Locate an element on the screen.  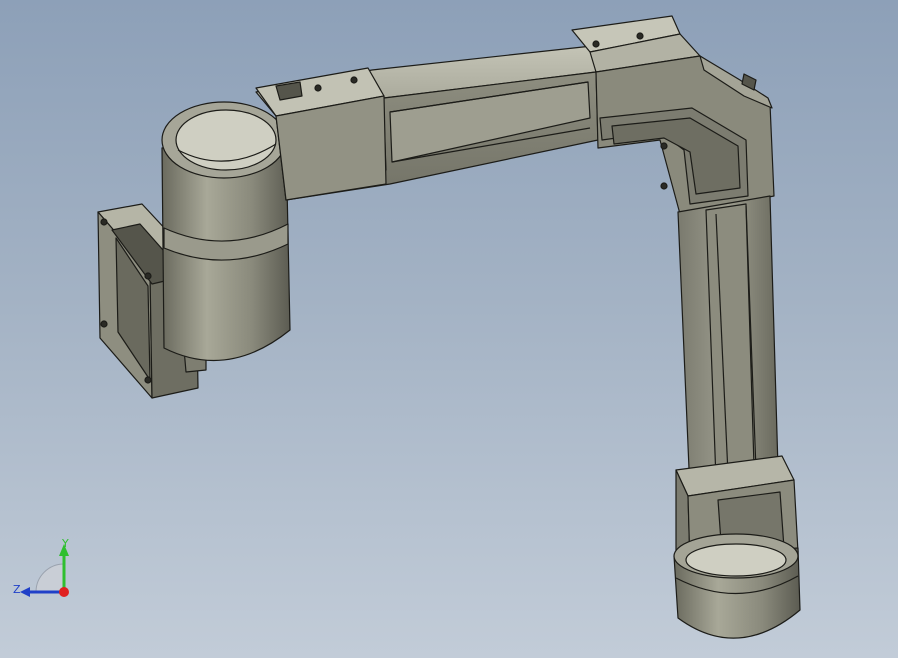
vertical-beam is located at coordinates (728, 344).